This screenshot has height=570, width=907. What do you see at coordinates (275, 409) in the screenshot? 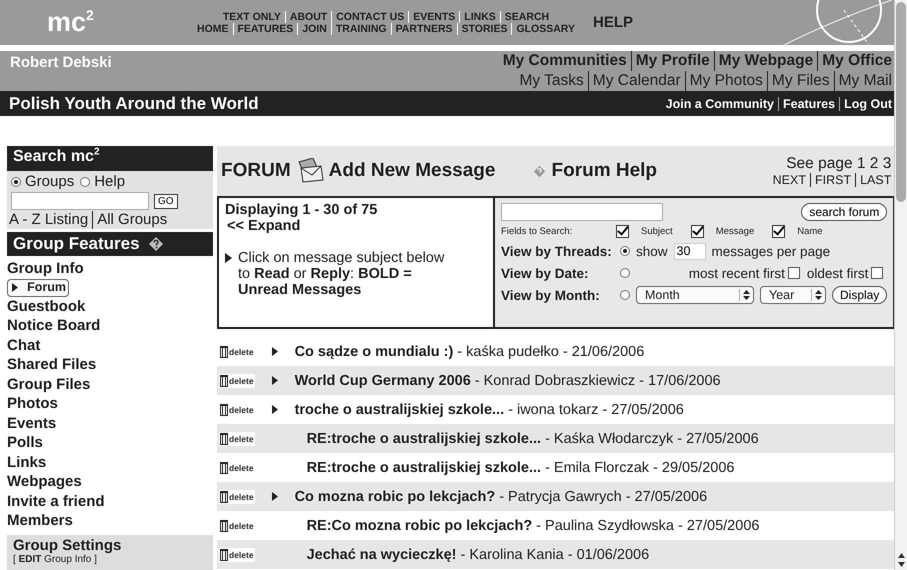
I see `thread-arrow-icon` at bounding box center [275, 409].